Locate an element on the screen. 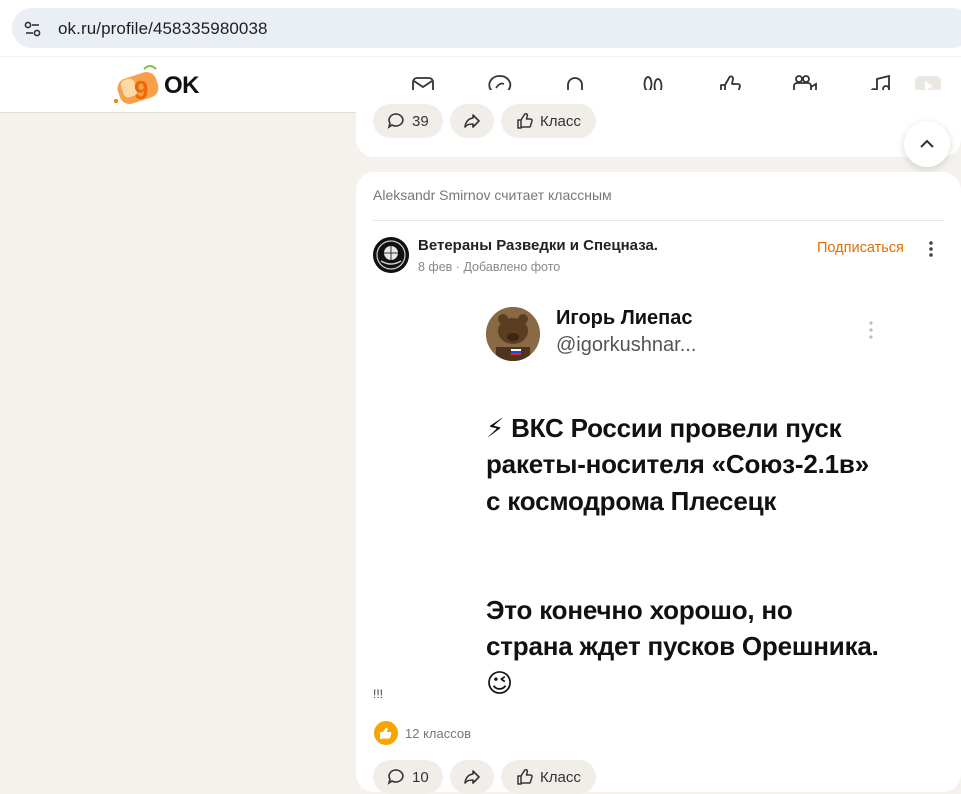 The height and width of the screenshot is (794, 961). post-class-label: Класс is located at coordinates (560, 777).